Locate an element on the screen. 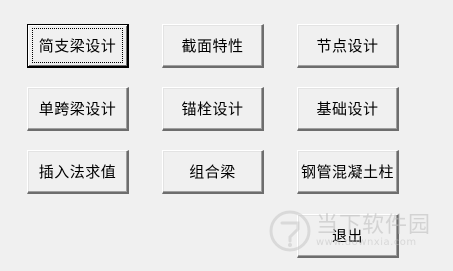  section-properties-label: 截面特性 is located at coordinates (212, 46).